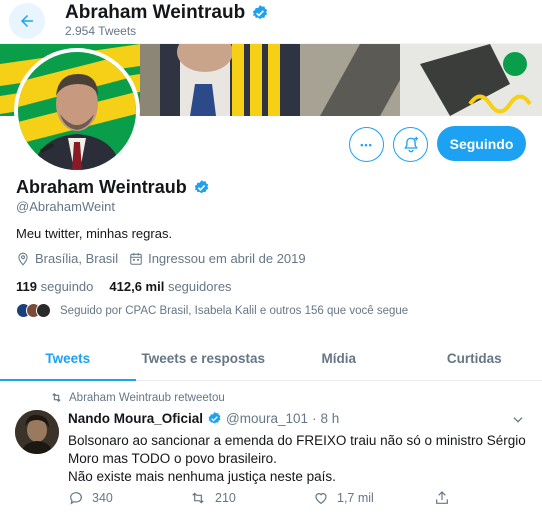  What do you see at coordinates (271, 22) in the screenshot?
I see `profile-header-bar: Abraham Weintraub 2.954 Tweets` at bounding box center [271, 22].